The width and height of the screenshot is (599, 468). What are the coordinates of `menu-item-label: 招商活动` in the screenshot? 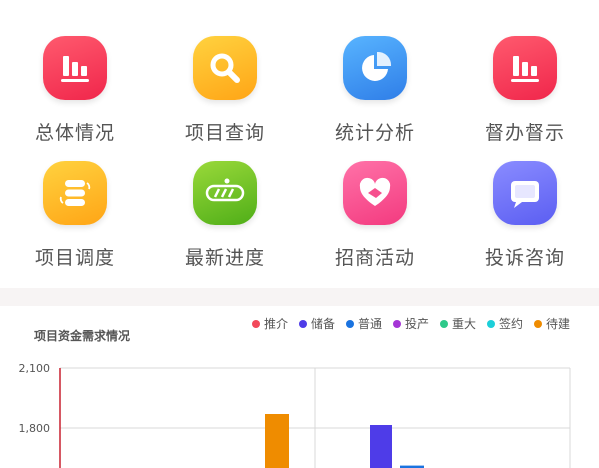 It's located at (374, 258).